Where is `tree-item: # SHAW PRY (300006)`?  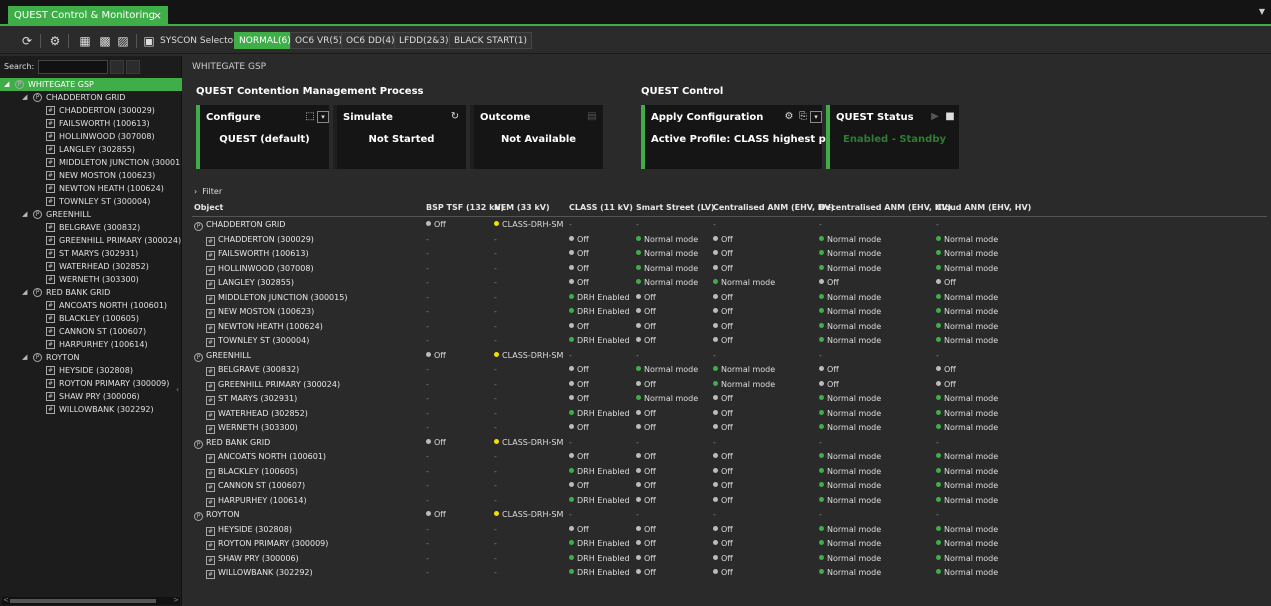 tree-item: # SHAW PRY (300006) is located at coordinates (91, 396).